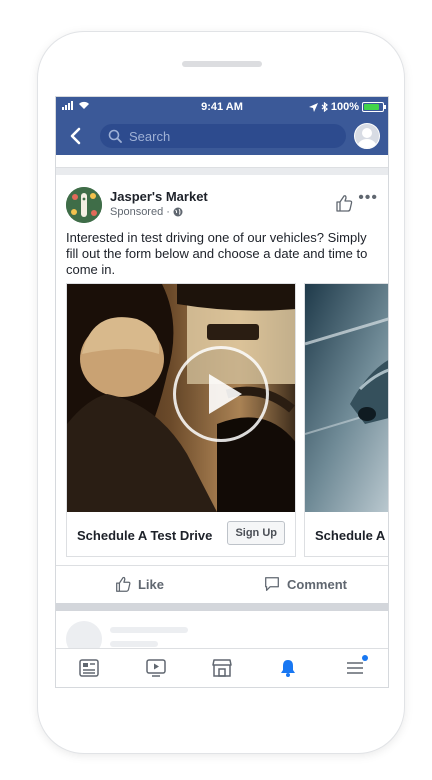  What do you see at coordinates (159, 196) in the screenshot?
I see `page-name: Jasper's Market` at bounding box center [159, 196].